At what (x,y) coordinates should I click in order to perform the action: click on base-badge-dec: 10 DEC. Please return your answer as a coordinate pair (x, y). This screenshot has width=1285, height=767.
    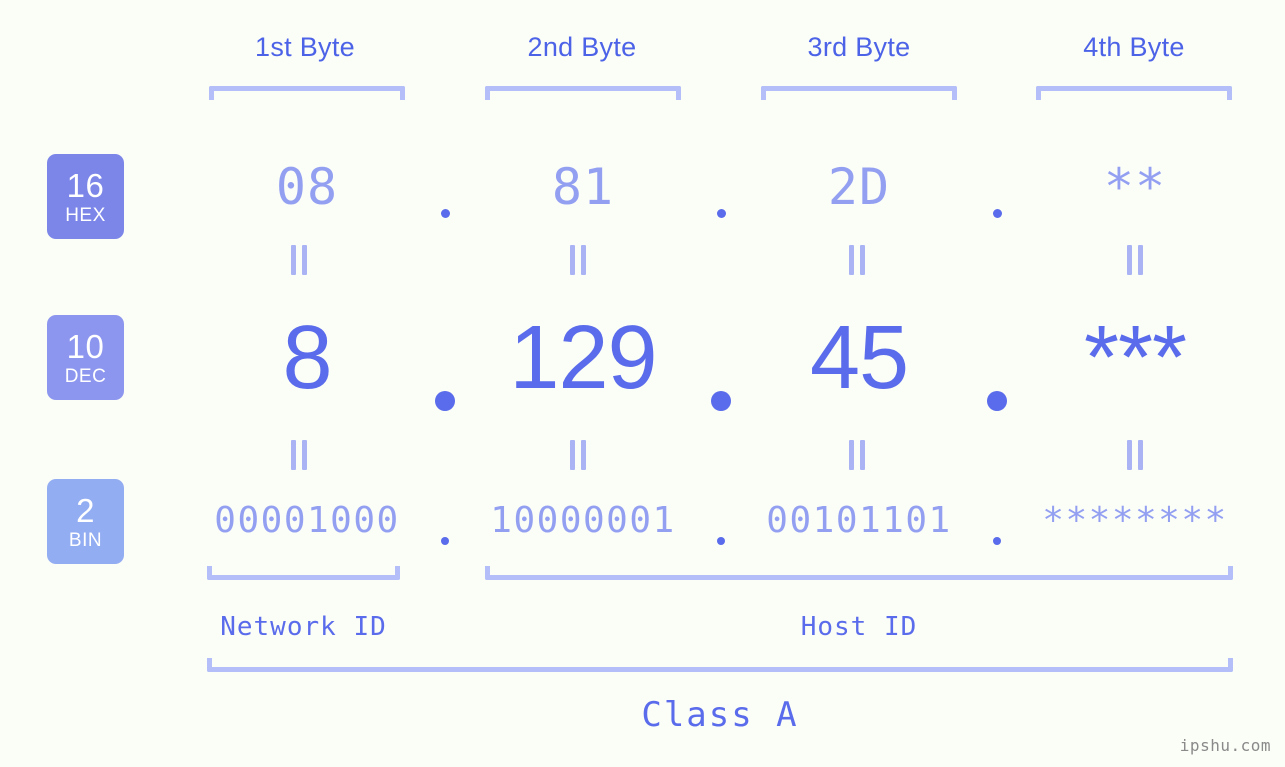
    Looking at the image, I should click on (85, 357).